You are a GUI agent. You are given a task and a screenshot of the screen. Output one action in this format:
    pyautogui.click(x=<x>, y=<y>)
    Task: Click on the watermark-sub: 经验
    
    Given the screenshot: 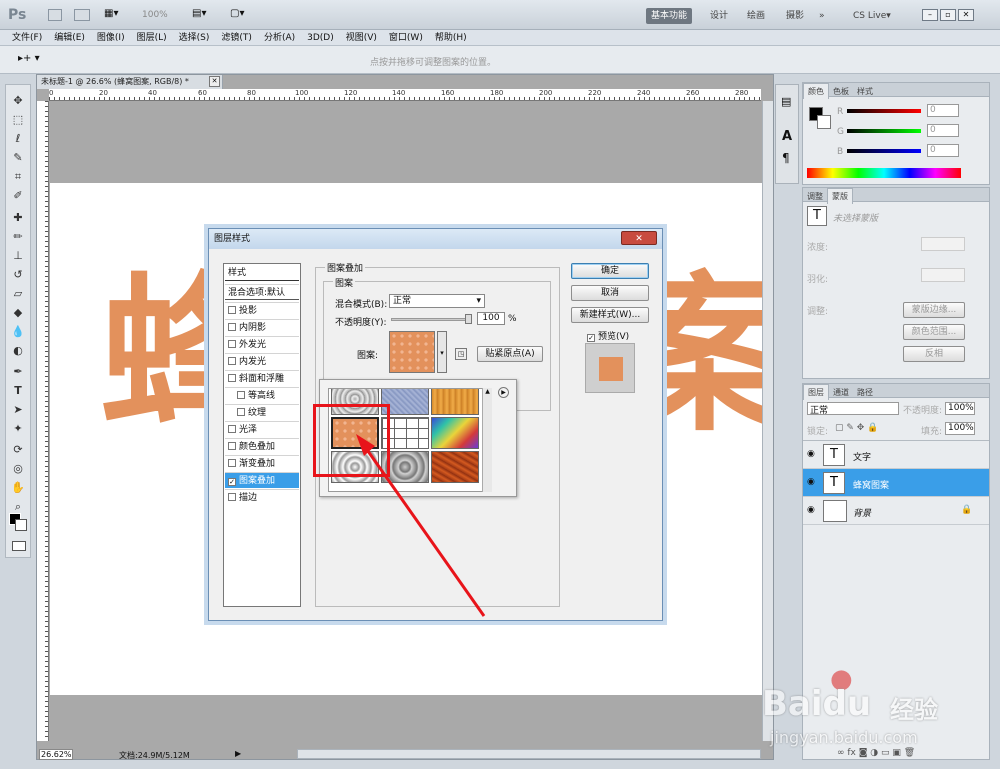 What is the action you would take?
    pyautogui.click(x=914, y=710)
    